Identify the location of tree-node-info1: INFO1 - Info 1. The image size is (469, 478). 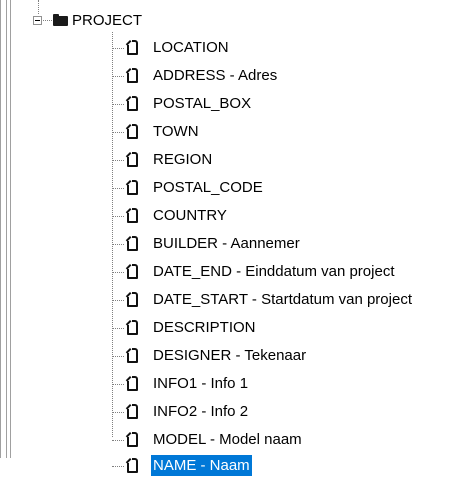
(234, 384).